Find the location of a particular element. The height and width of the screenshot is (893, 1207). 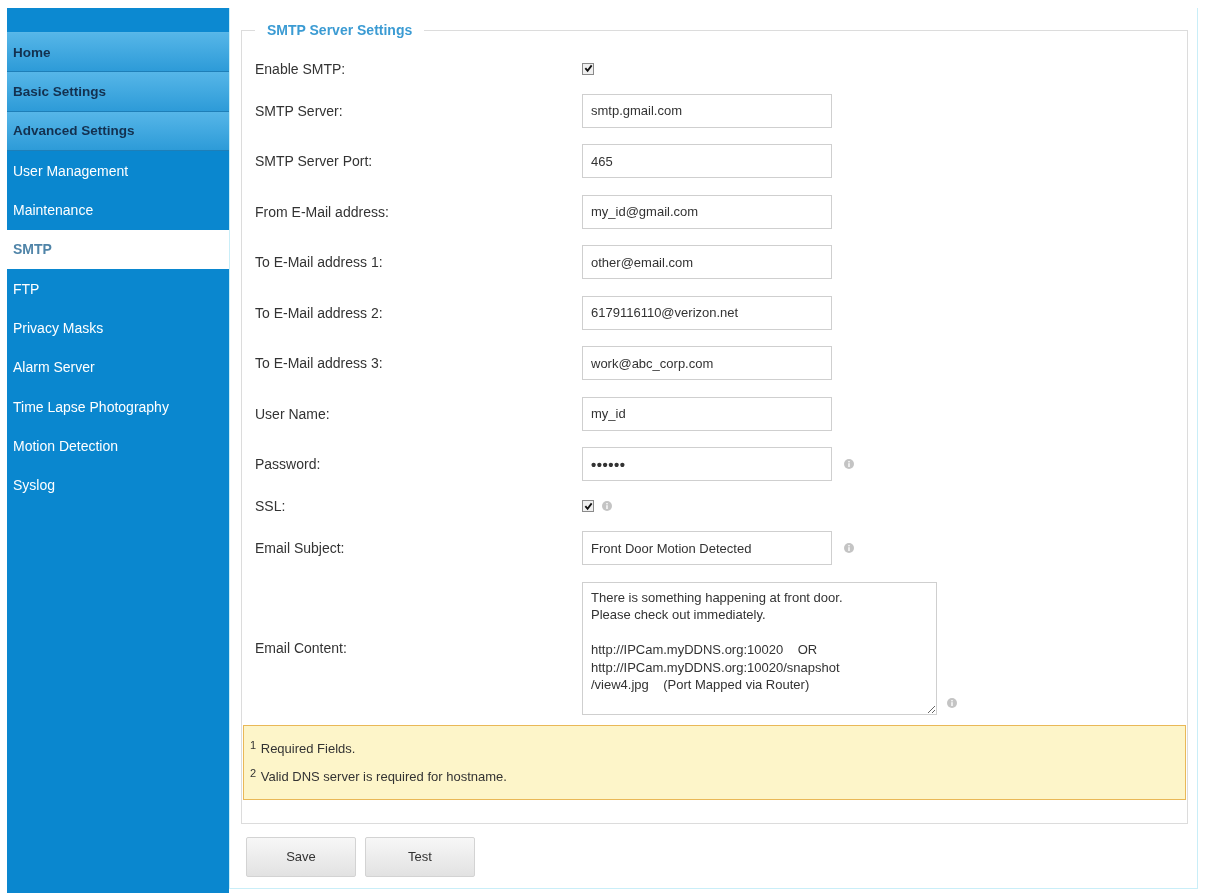

field-label: SMTP Server: is located at coordinates (299, 110).